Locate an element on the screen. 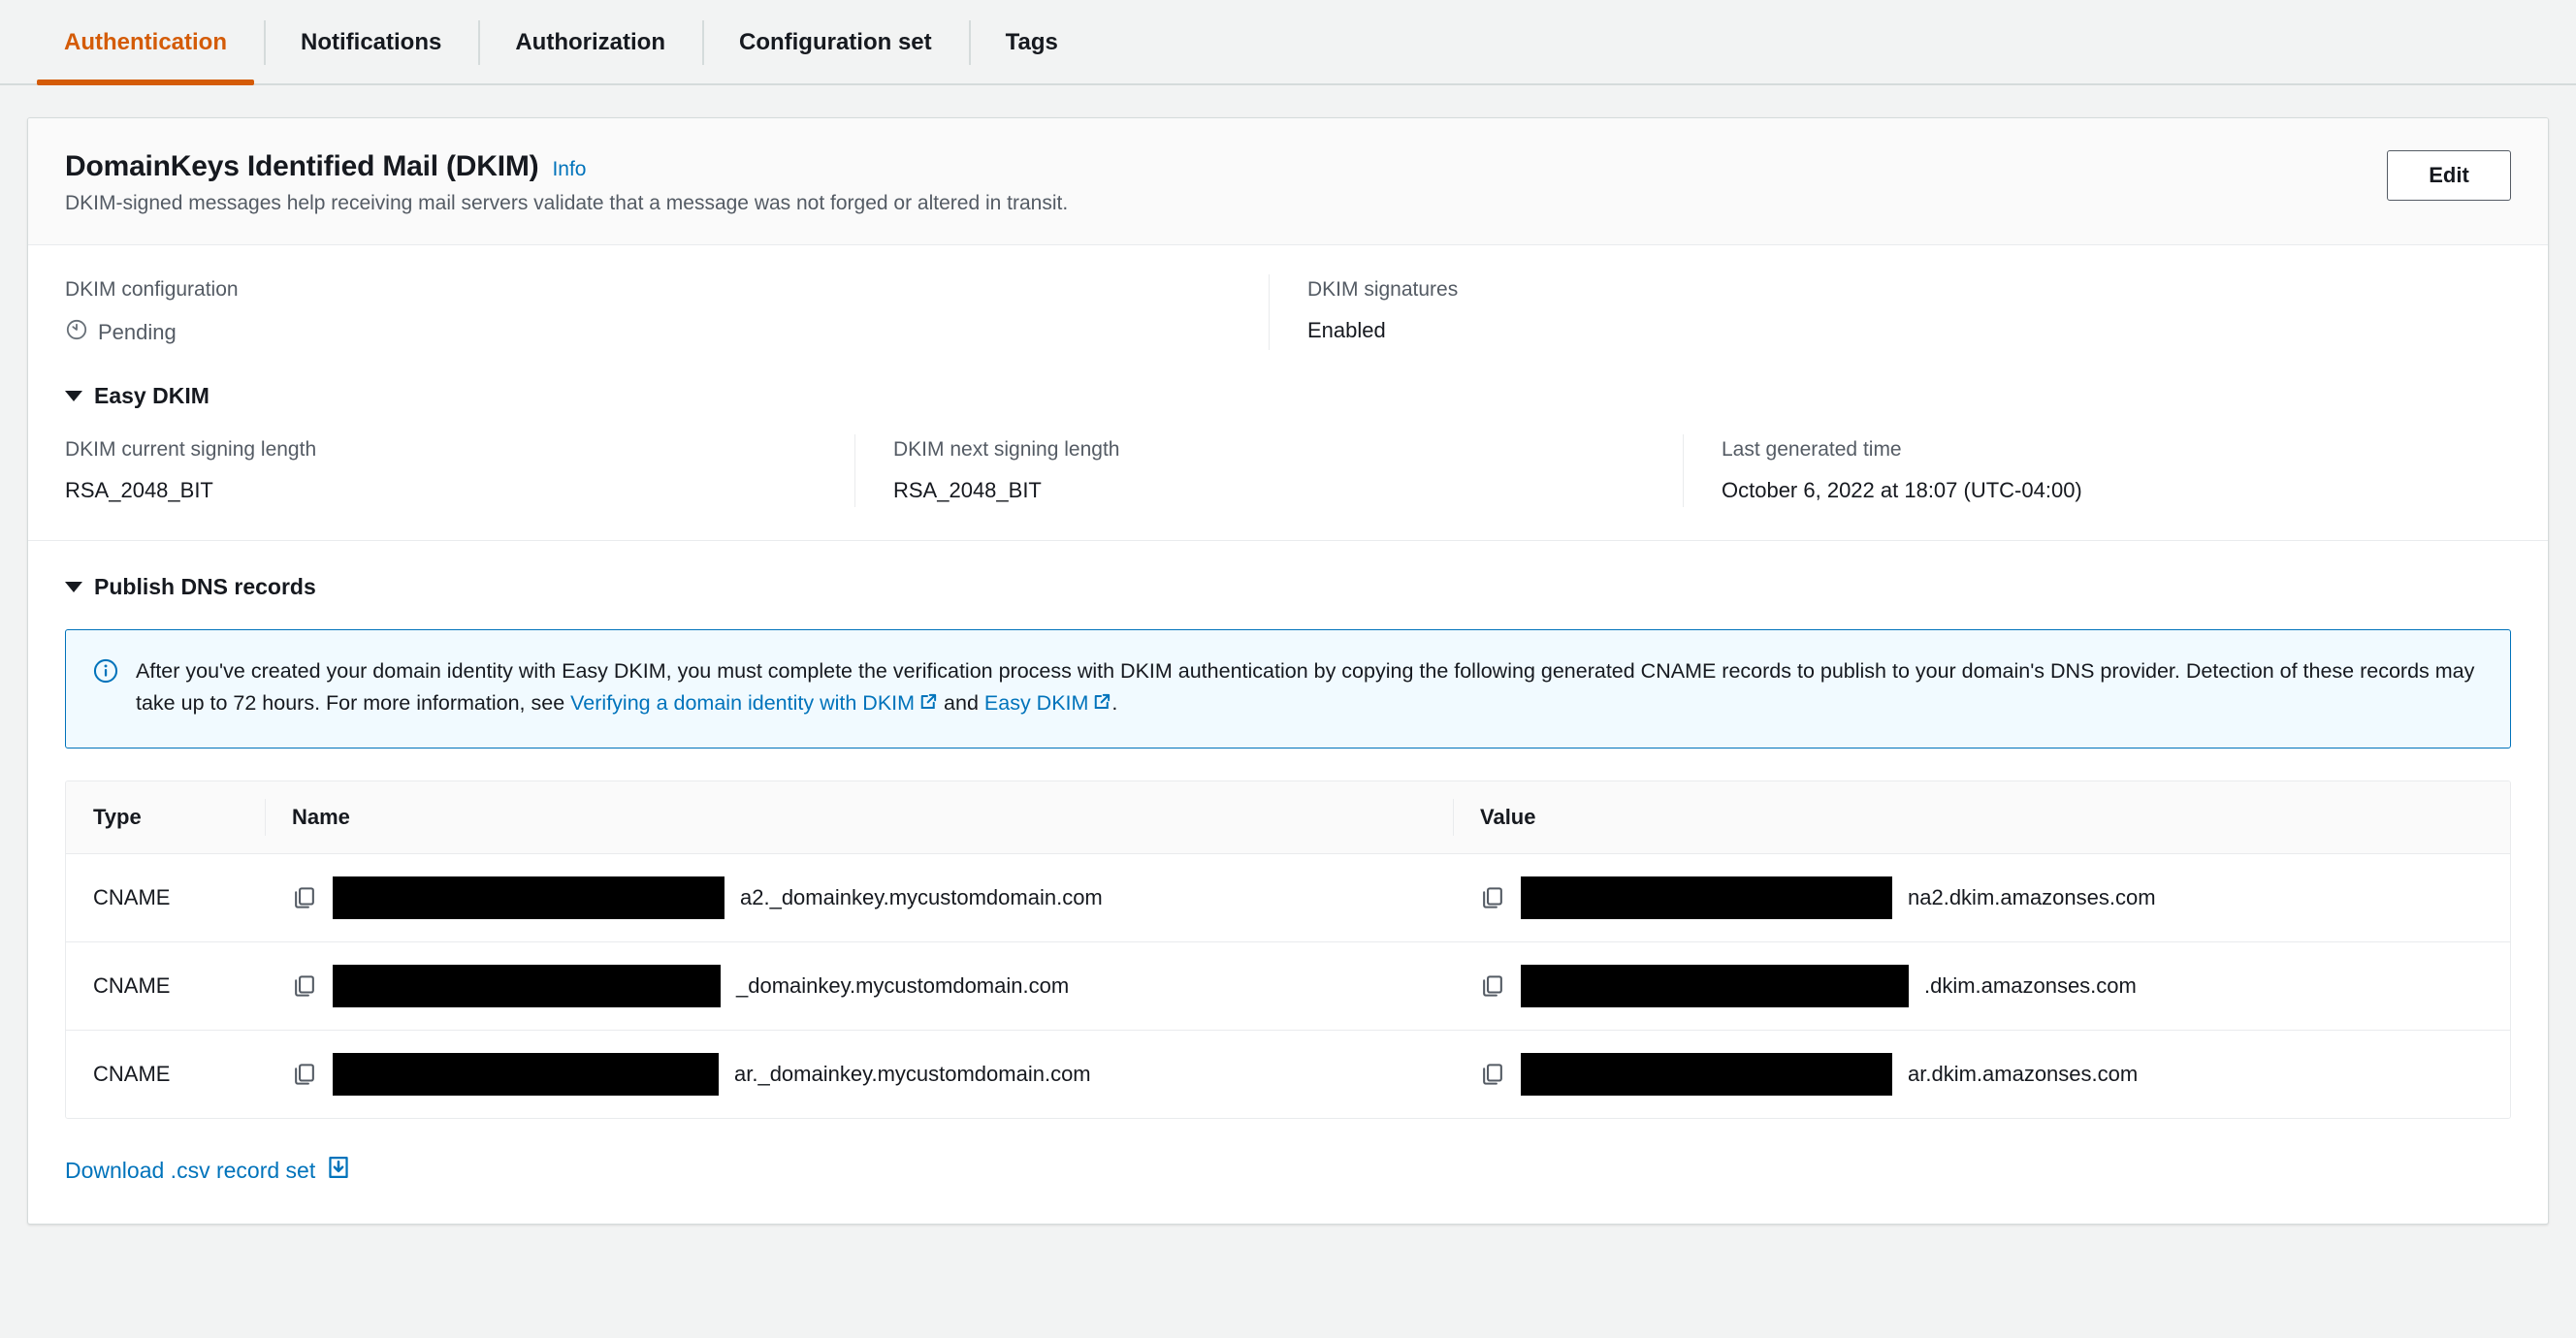 The height and width of the screenshot is (1338, 2576). dkim-next-signing-length-value: RSA_2048_BIT is located at coordinates (967, 490).